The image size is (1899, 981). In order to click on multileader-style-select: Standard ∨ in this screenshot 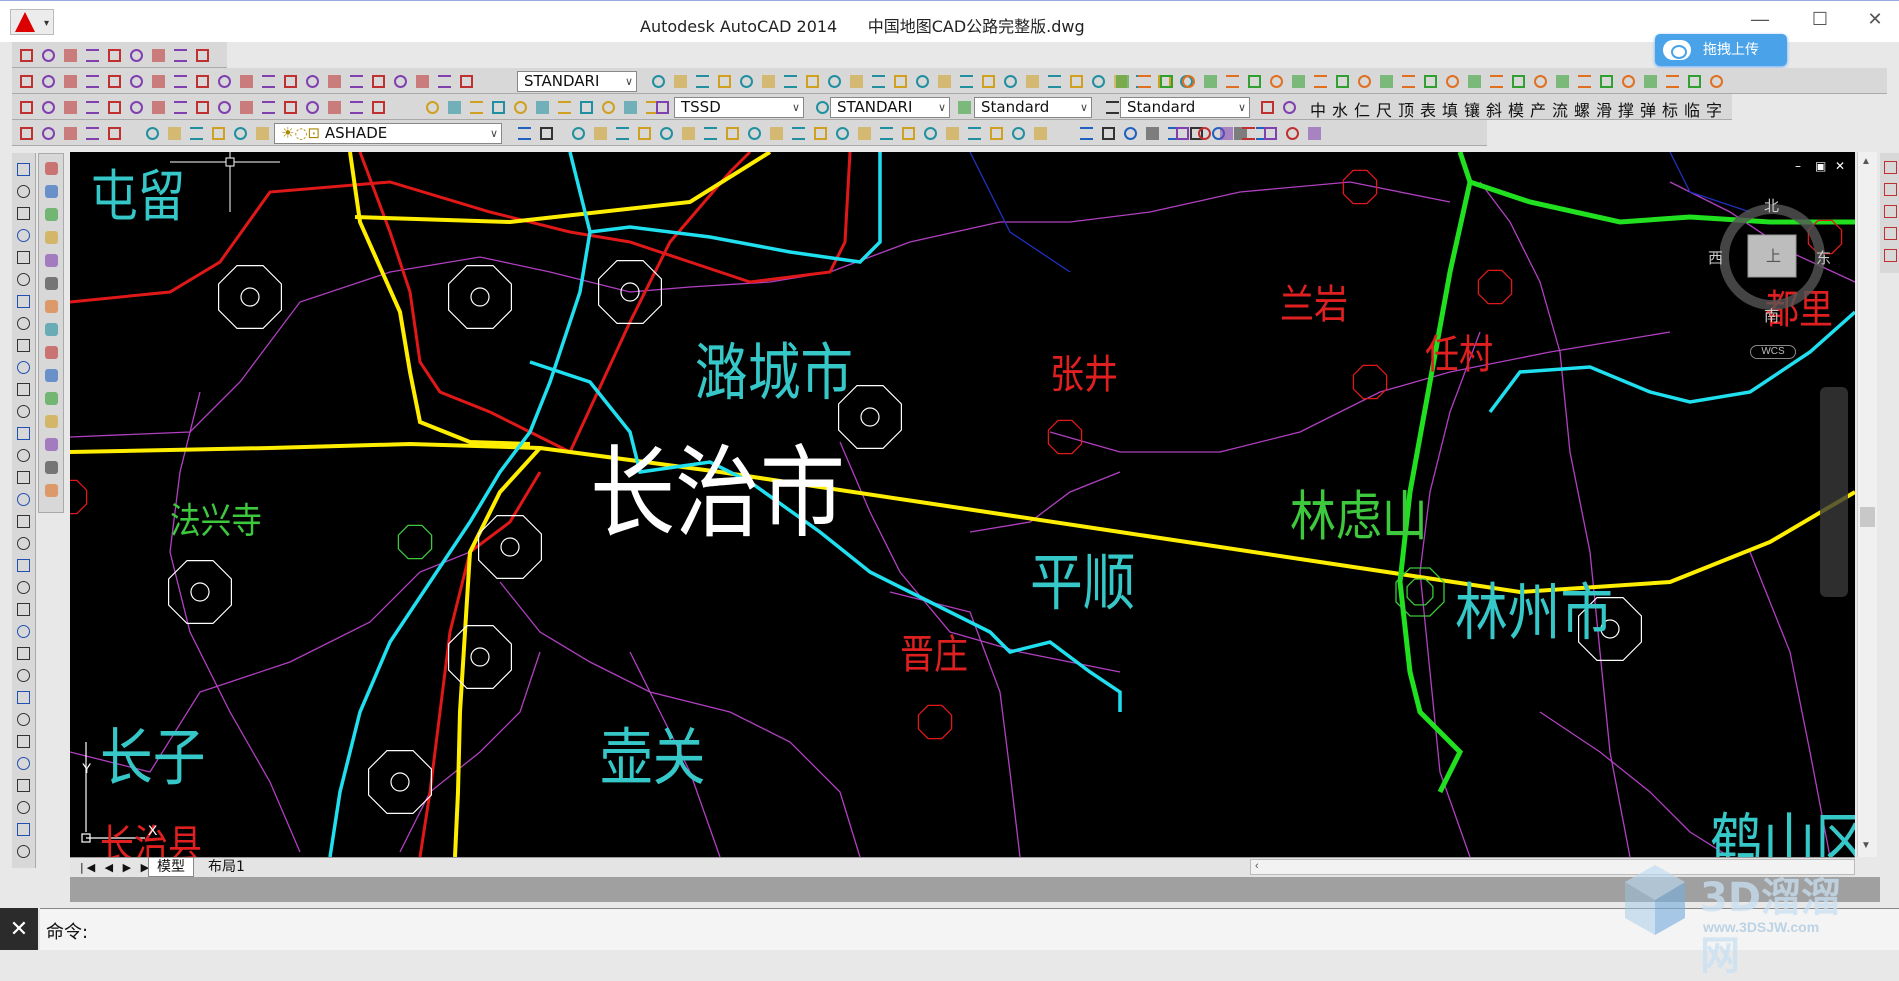, I will do `click(1185, 107)`.